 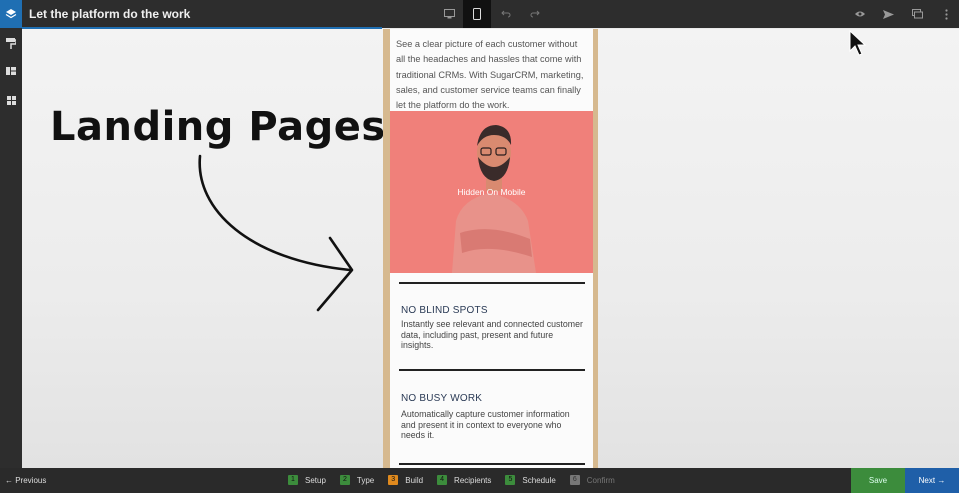 What do you see at coordinates (946, 14) in the screenshot?
I see `more-icon` at bounding box center [946, 14].